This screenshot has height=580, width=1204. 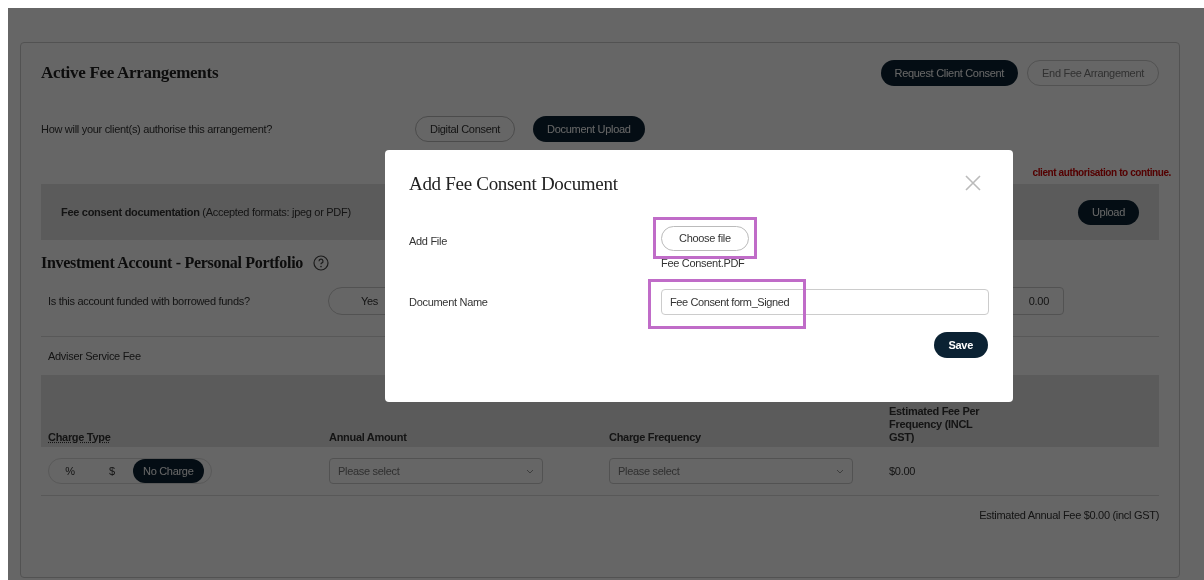 What do you see at coordinates (825, 302) in the screenshot?
I see `document-name-field: Fee Consent form_Signed` at bounding box center [825, 302].